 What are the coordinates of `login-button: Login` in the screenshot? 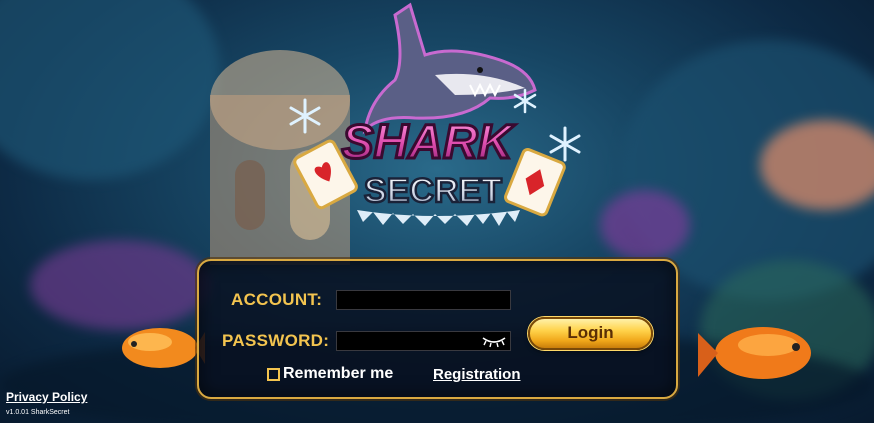 It's located at (590, 333).